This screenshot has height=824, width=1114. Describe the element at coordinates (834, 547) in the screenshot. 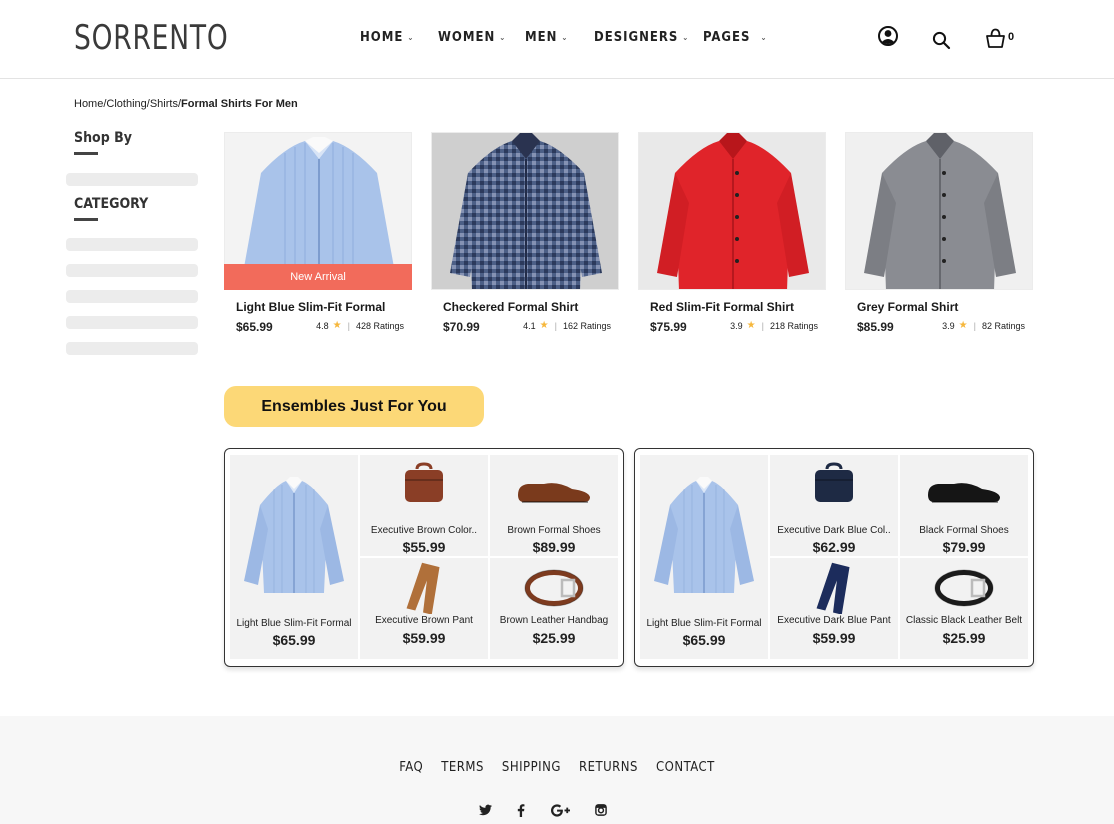

I see `ensemble-item-price: $62.99` at that location.